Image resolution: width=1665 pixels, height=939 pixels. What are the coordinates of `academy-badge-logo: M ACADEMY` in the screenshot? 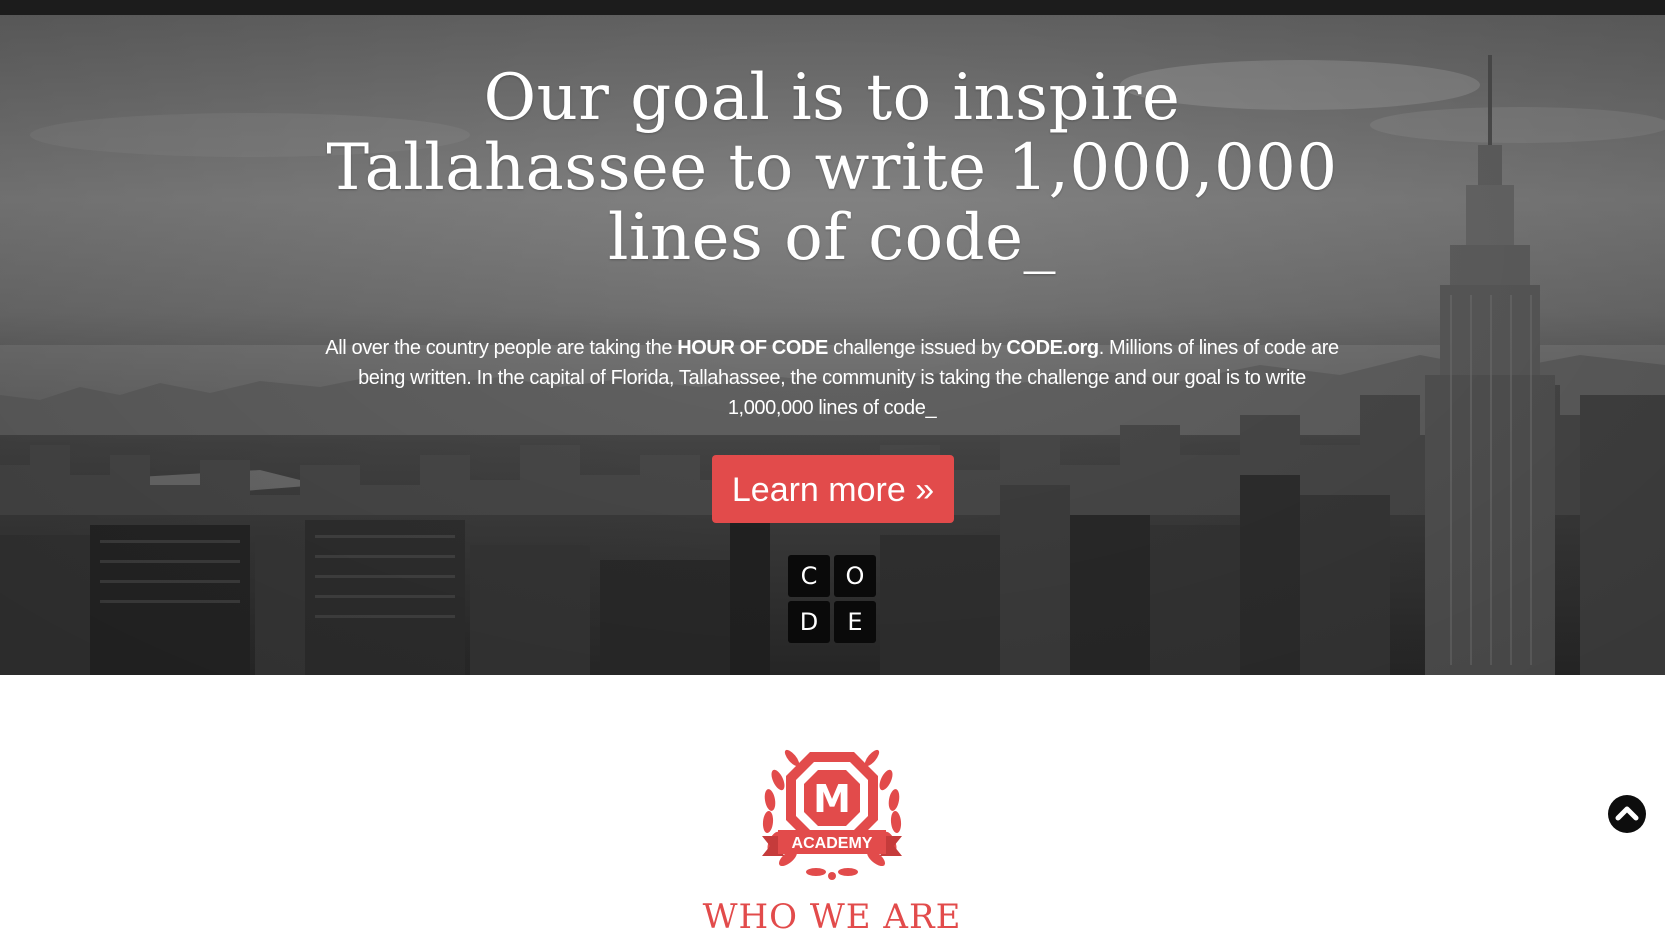 It's located at (832, 814).